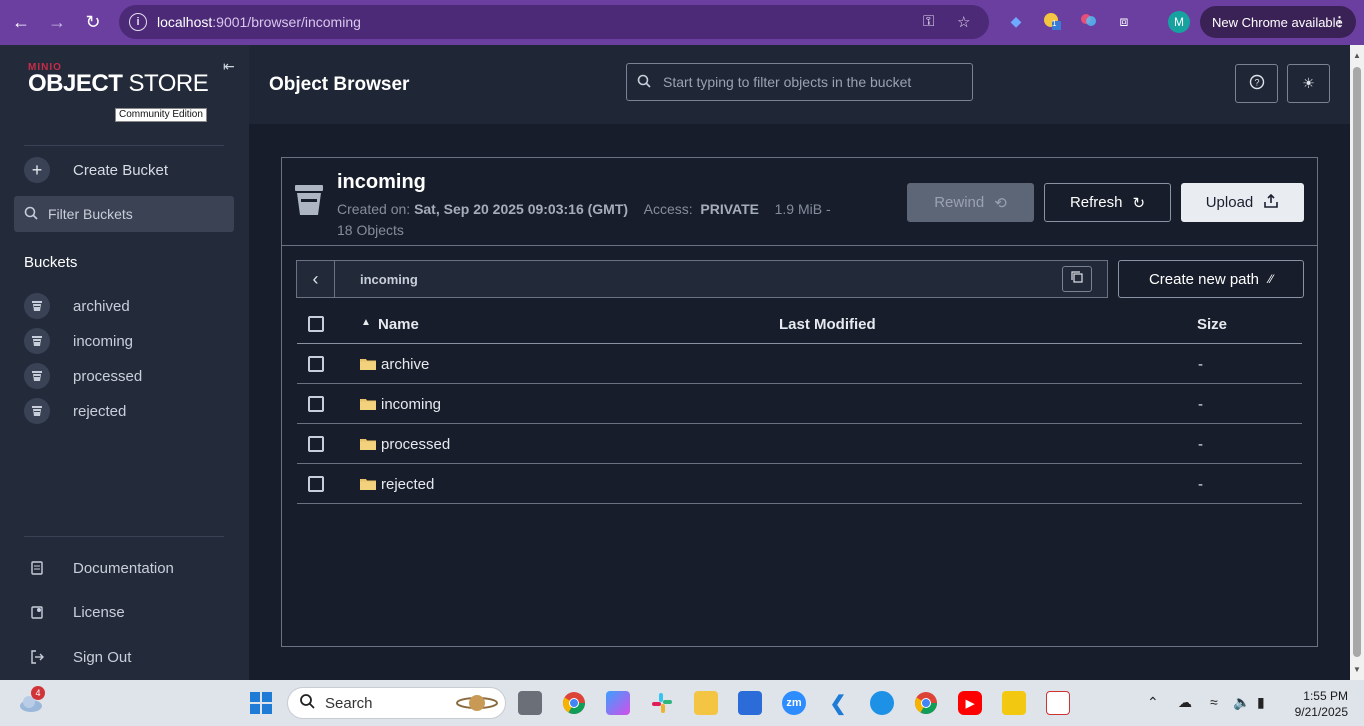 The width and height of the screenshot is (1364, 726). What do you see at coordinates (138, 22) in the screenshot?
I see `site-info-icon: i` at bounding box center [138, 22].